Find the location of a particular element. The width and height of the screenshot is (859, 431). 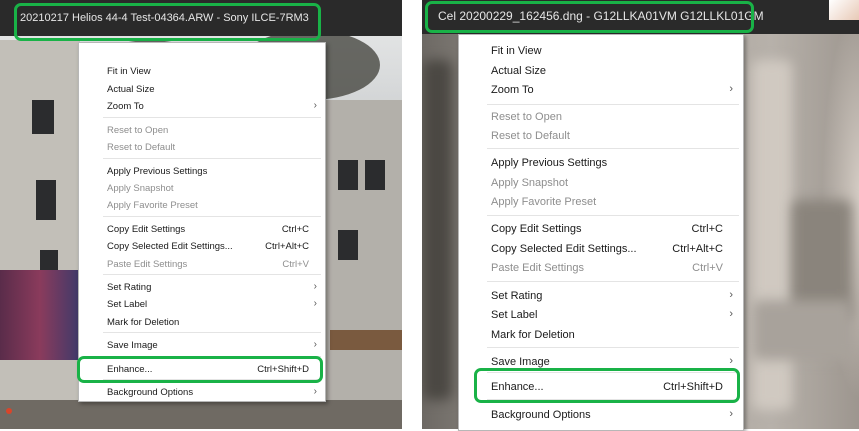

left-menu-item-actual-size: Actual Size is located at coordinates (202, 90).